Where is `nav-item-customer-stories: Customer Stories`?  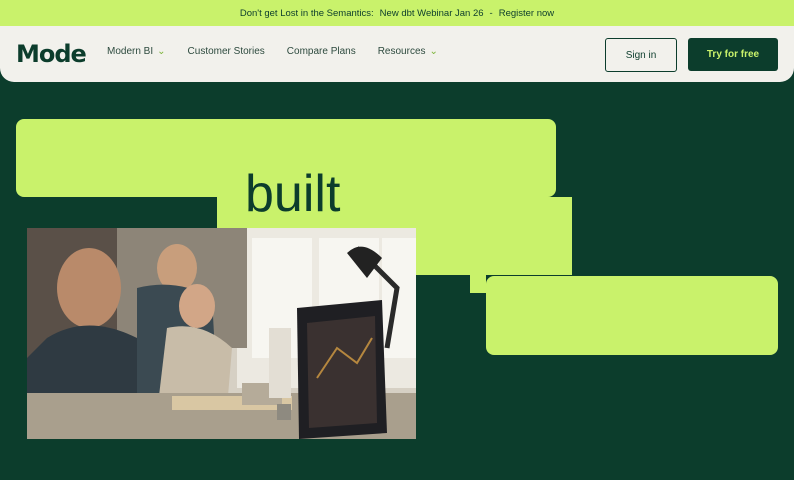
nav-item-customer-stories: Customer Stories is located at coordinates (226, 51).